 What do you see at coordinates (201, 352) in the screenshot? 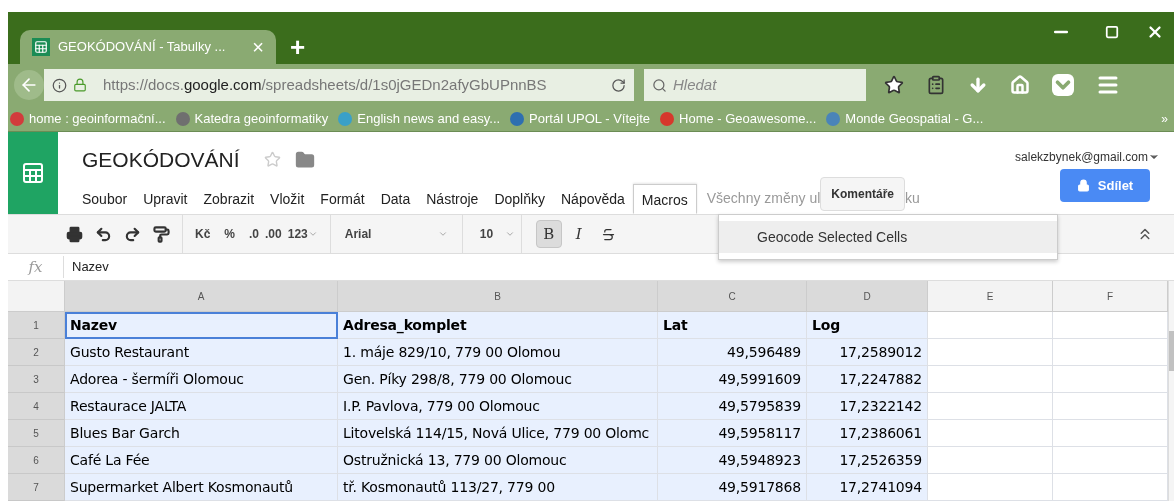
I see `table-cell: Gusto Restaurant` at bounding box center [201, 352].